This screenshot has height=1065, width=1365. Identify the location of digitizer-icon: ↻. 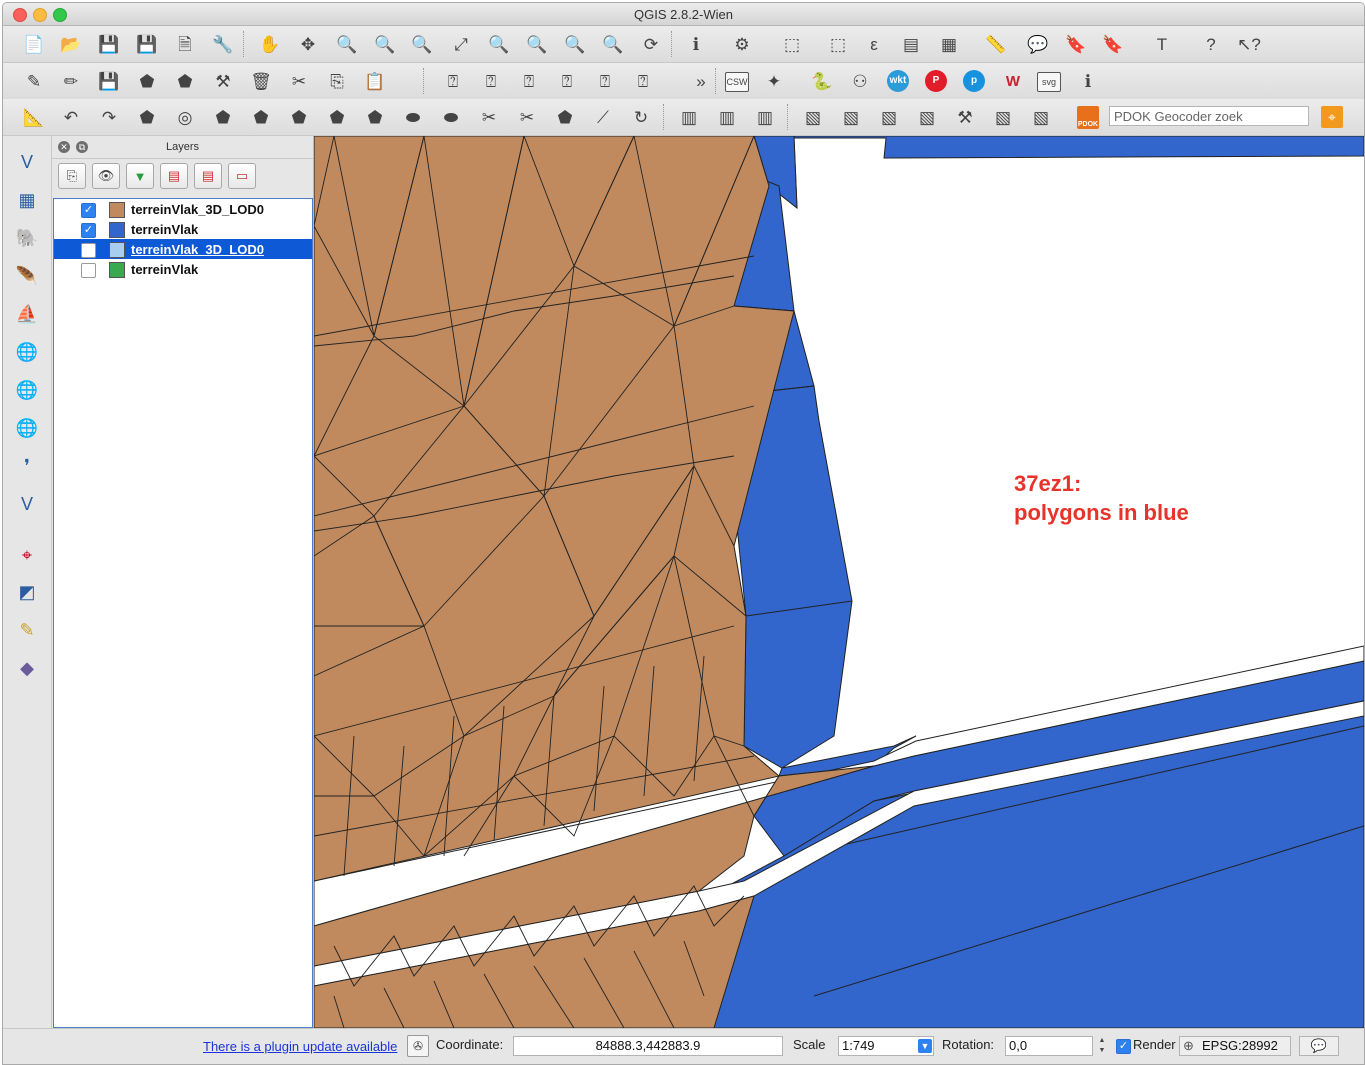
(641, 117).